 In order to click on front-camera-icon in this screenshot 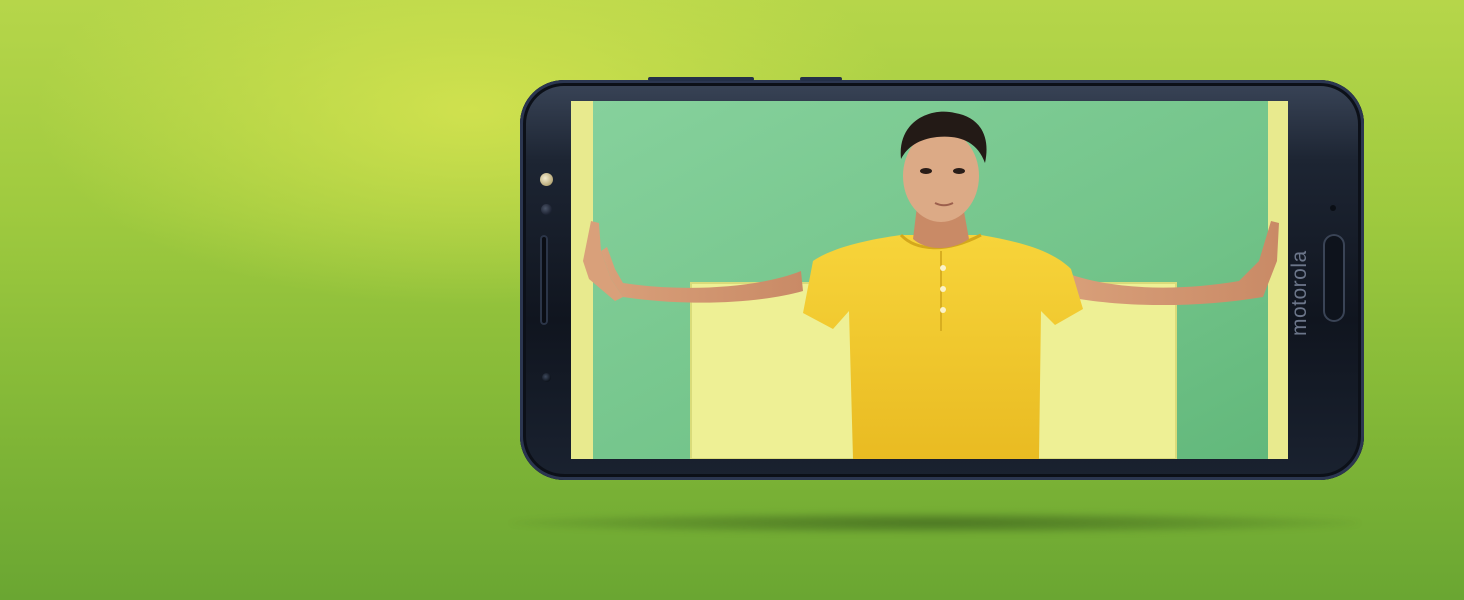, I will do `click(546, 209)`.